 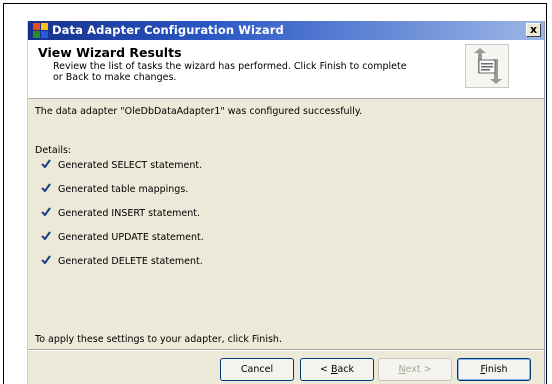 I want to click on title-bar: Data Adapter Configuration Wizard x, so click(x=286, y=30).